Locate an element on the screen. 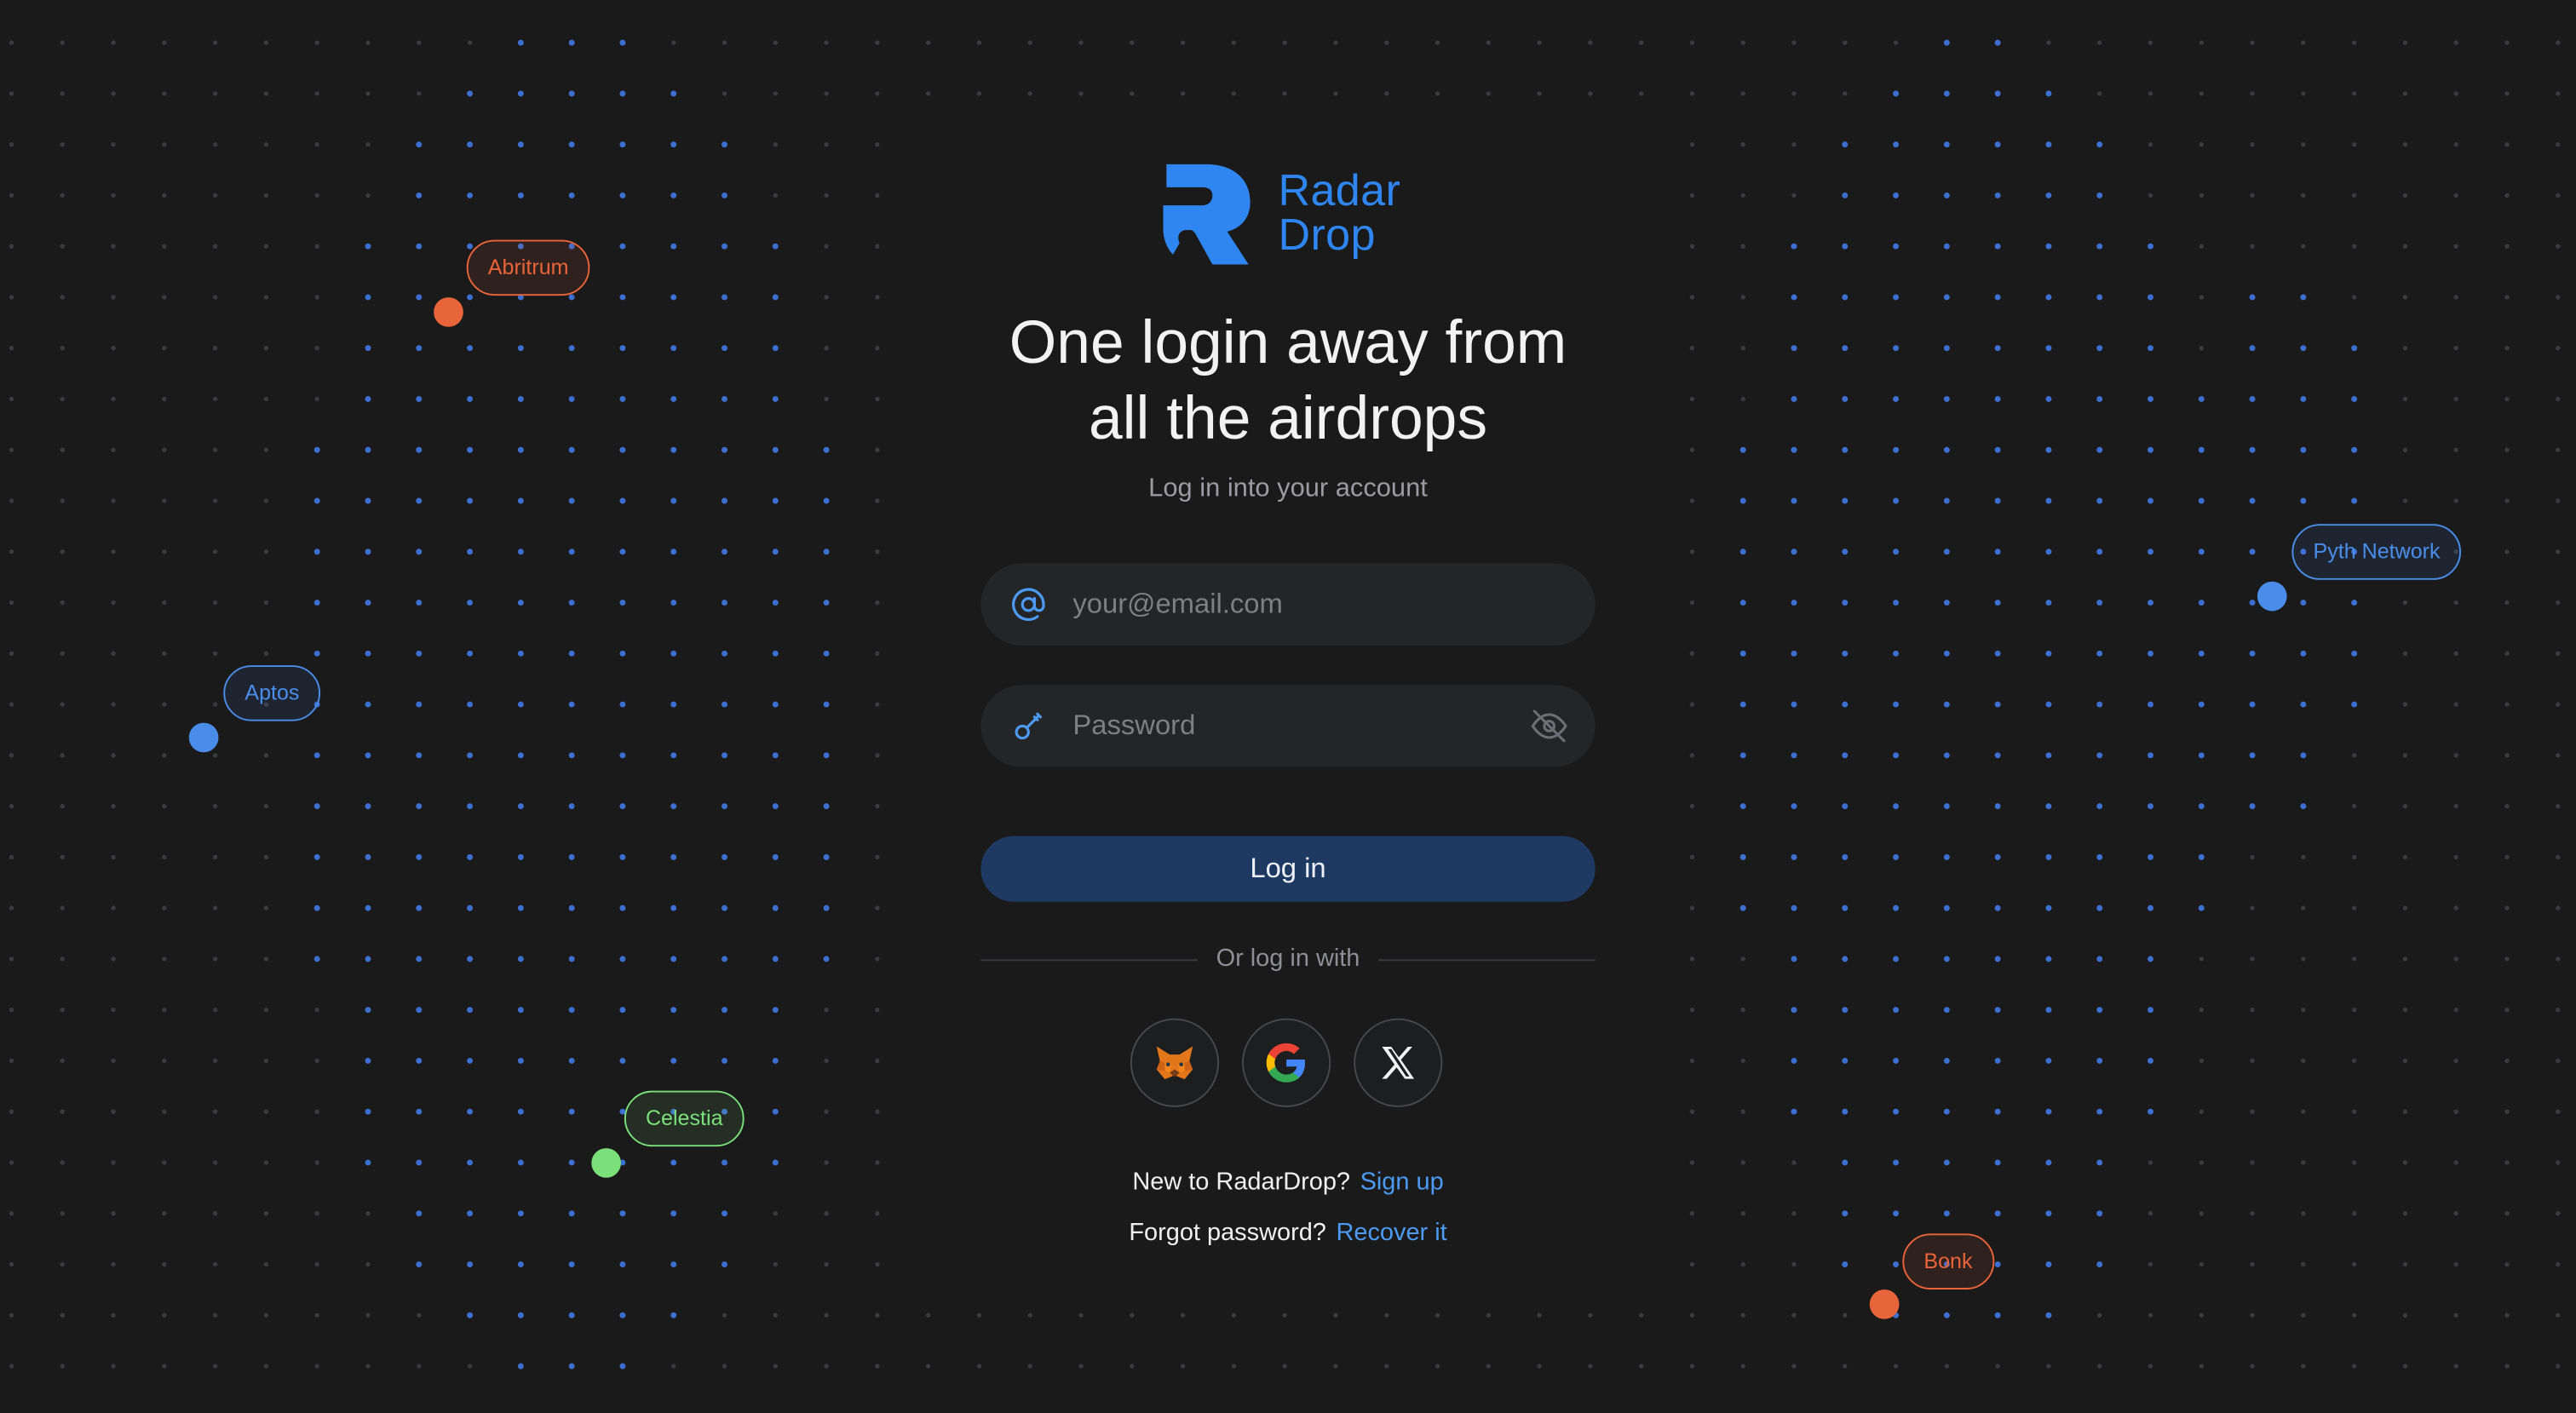 The height and width of the screenshot is (1413, 2576). network-tag-bonk: Bonk is located at coordinates (1948, 1261).